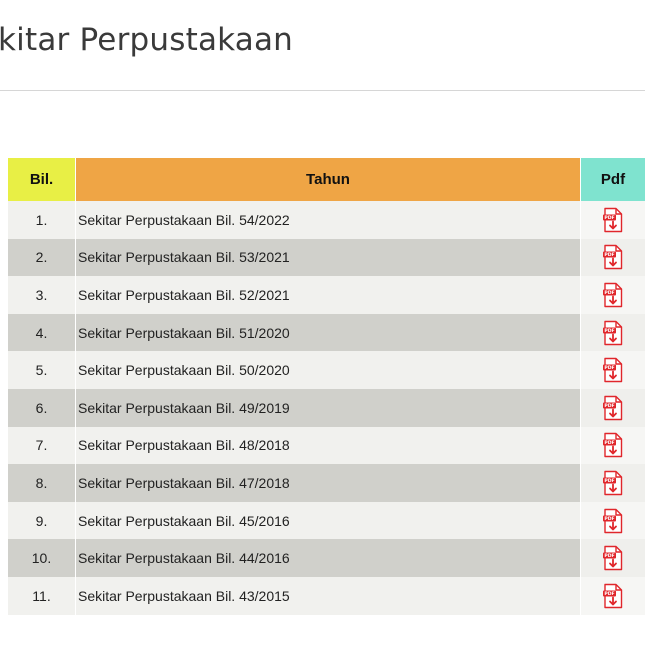 The height and width of the screenshot is (645, 645). I want to click on row-title: Sekitar Perpustakaan Bil. 44/2016, so click(327, 558).